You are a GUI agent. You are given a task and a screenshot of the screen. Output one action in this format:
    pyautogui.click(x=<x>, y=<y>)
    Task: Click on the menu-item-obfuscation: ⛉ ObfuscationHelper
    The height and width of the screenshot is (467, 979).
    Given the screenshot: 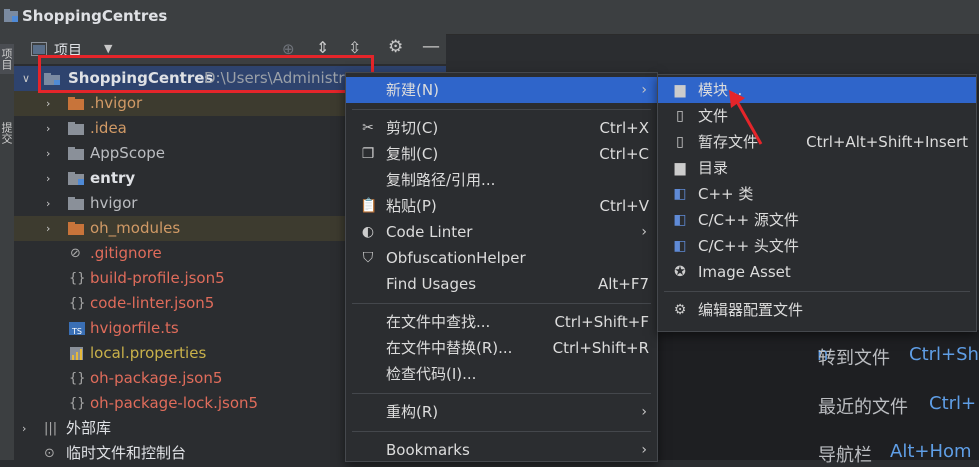 What is the action you would take?
    pyautogui.click(x=501, y=258)
    